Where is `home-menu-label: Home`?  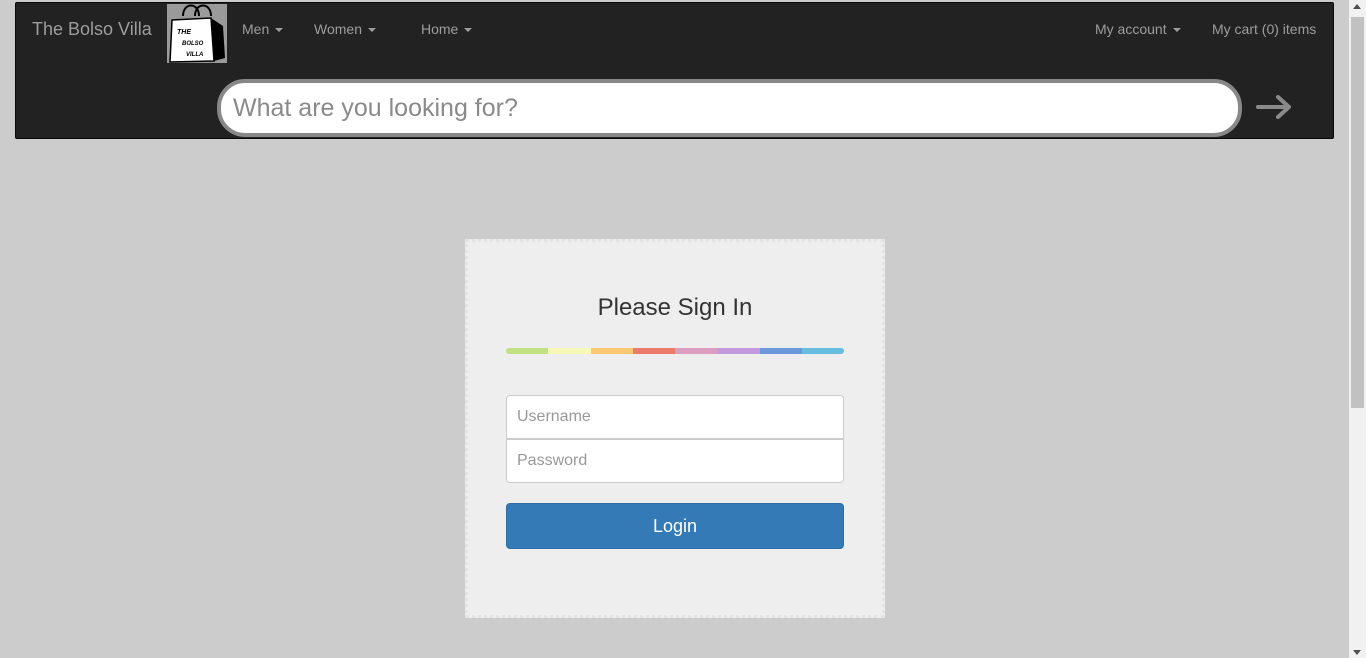
home-menu-label: Home is located at coordinates (440, 29).